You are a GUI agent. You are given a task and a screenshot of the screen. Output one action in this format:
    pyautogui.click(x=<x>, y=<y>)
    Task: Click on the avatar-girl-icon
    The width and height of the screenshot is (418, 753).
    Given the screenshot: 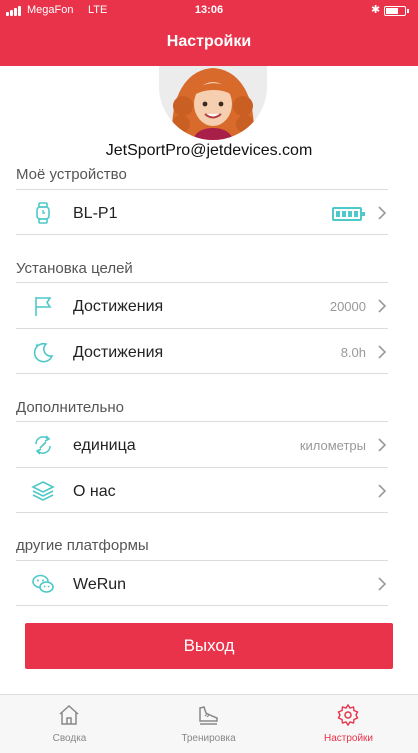 What is the action you would take?
    pyautogui.click(x=213, y=103)
    